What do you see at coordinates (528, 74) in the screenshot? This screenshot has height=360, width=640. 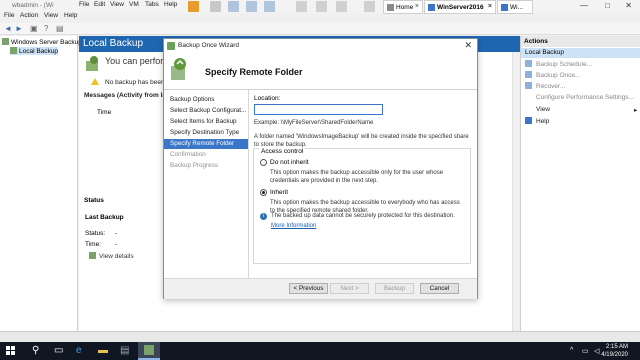 I see `backup-once-icon` at bounding box center [528, 74].